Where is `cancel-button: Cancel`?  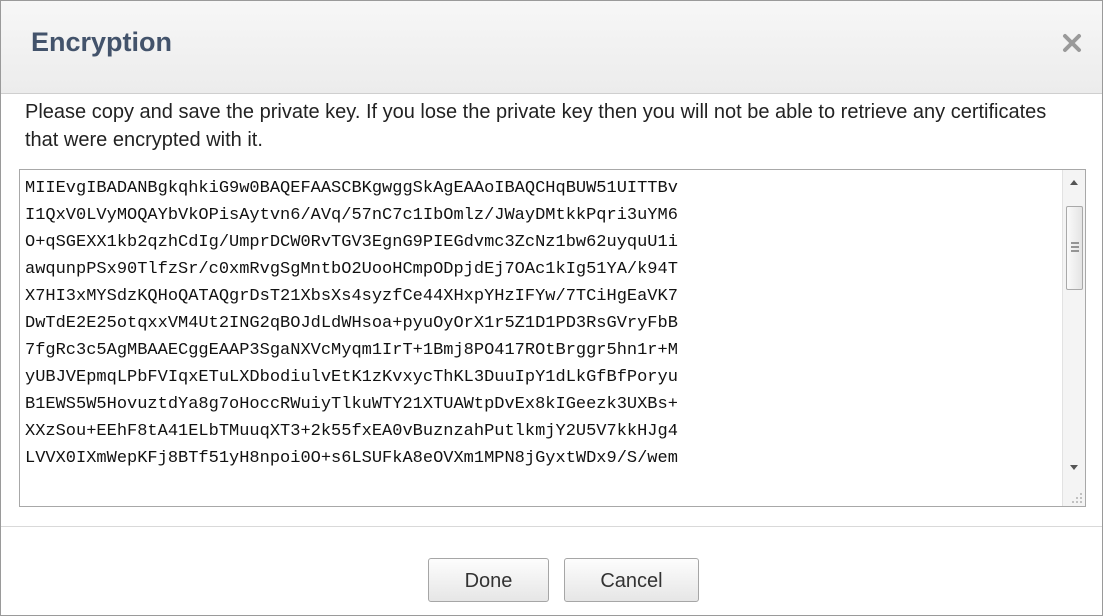 cancel-button: Cancel is located at coordinates (631, 580).